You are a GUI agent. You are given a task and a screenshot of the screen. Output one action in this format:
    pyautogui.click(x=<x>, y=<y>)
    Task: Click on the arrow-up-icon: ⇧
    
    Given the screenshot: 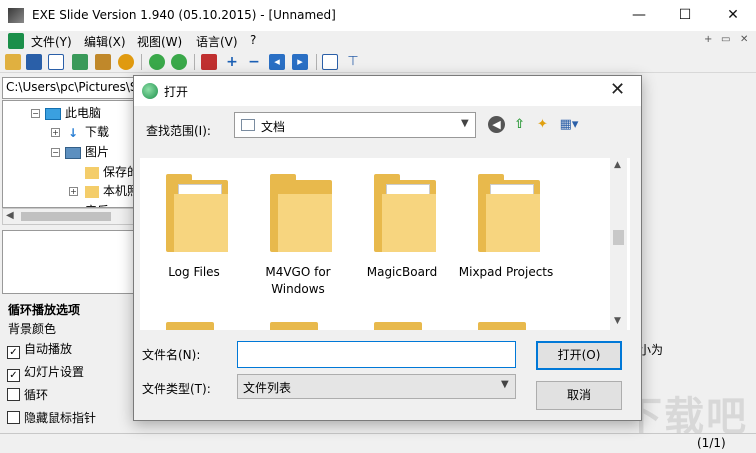 What is the action you would take?
    pyautogui.click(x=519, y=124)
    